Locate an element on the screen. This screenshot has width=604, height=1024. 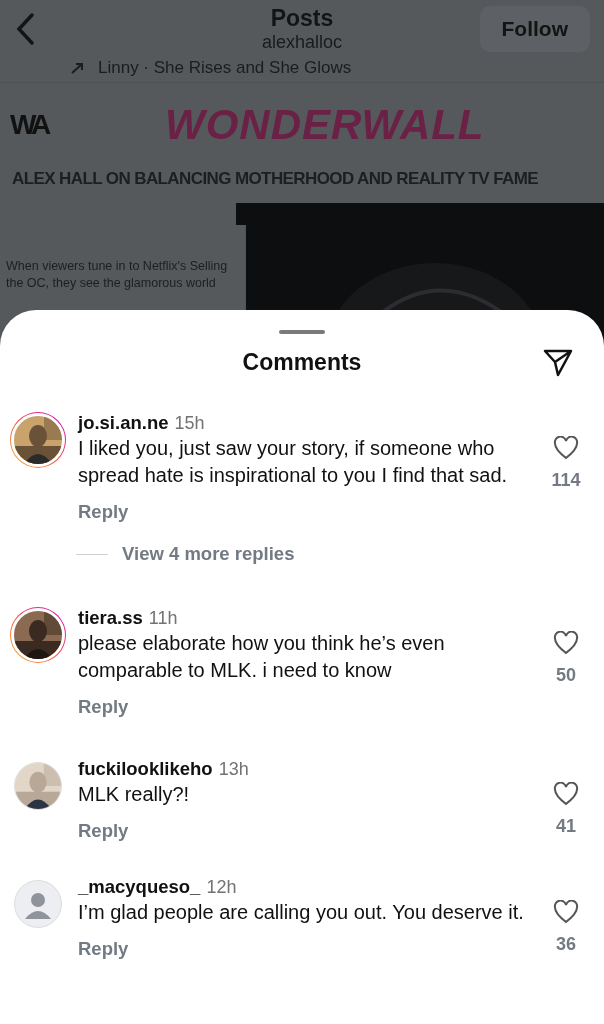
drag-handle is located at coordinates (302, 332).